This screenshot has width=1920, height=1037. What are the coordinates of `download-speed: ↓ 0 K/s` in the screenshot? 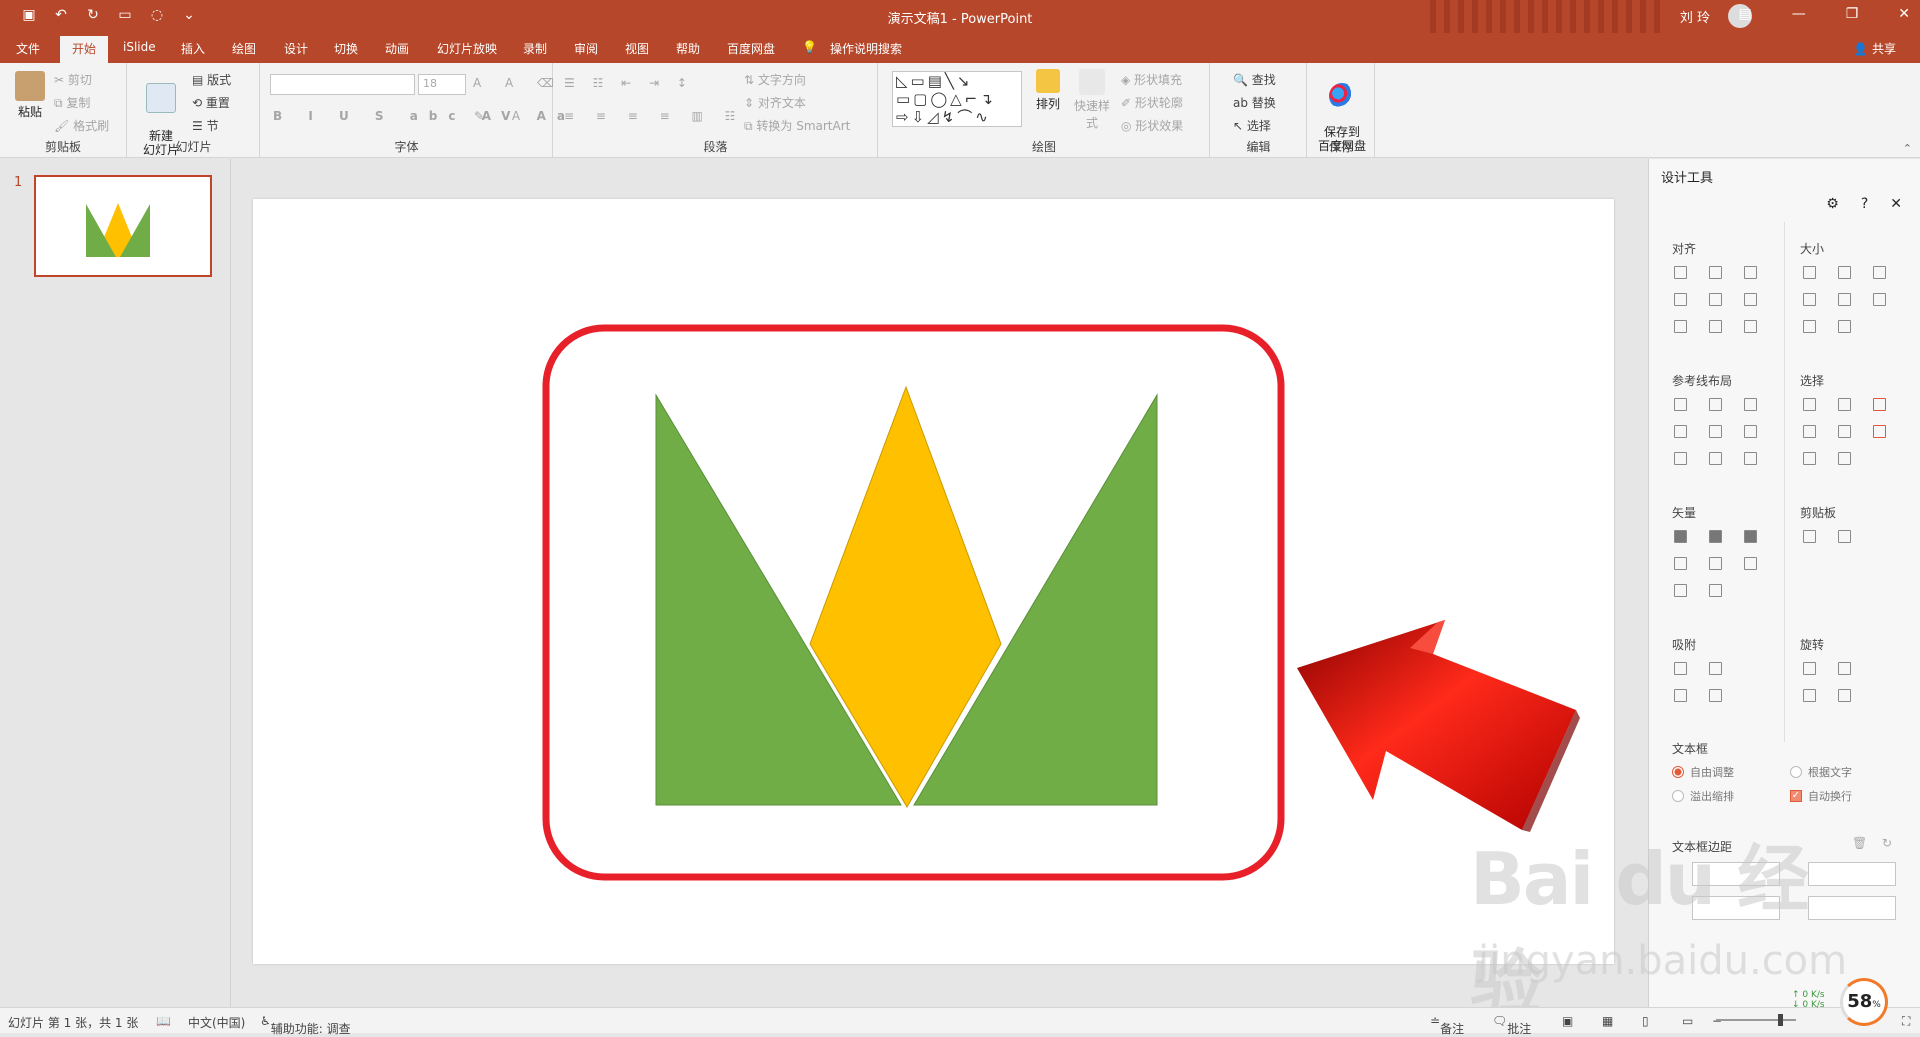 It's located at (1808, 1005).